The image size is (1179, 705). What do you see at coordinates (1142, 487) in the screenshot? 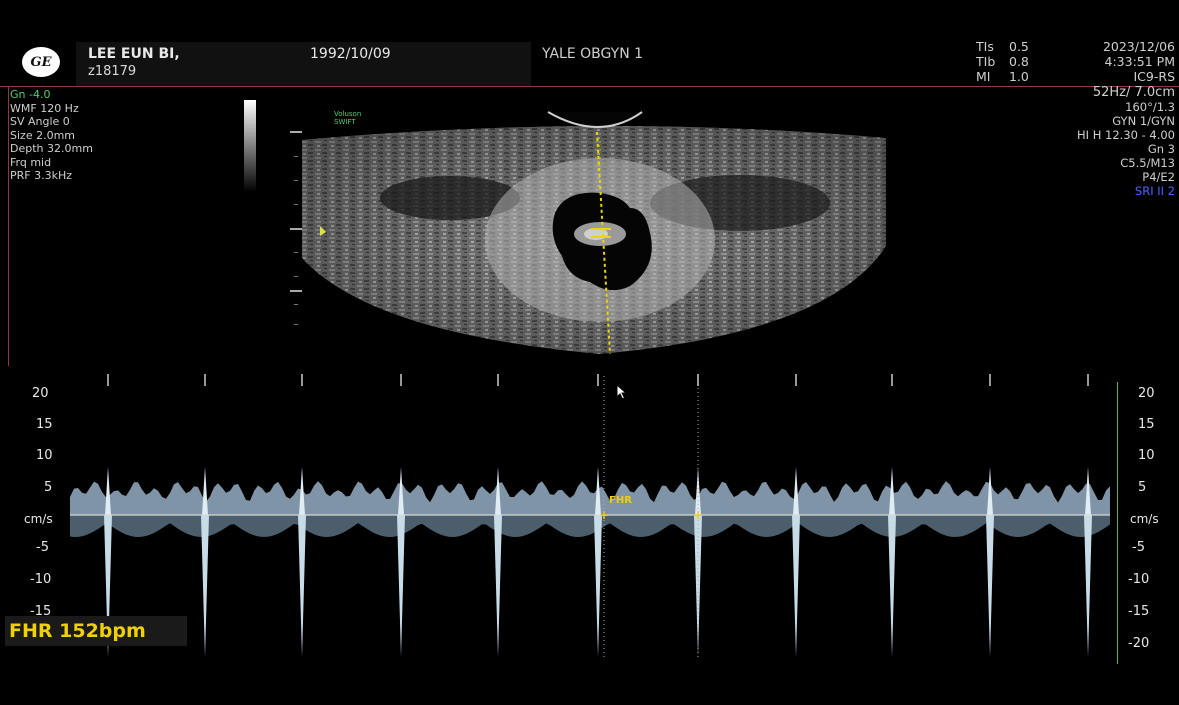
I see `tick-5-right: 5` at bounding box center [1142, 487].